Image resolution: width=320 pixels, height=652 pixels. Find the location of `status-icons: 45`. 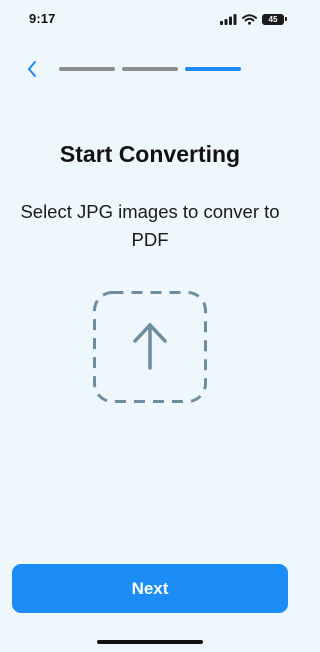

status-icons: 45 is located at coordinates (253, 19).